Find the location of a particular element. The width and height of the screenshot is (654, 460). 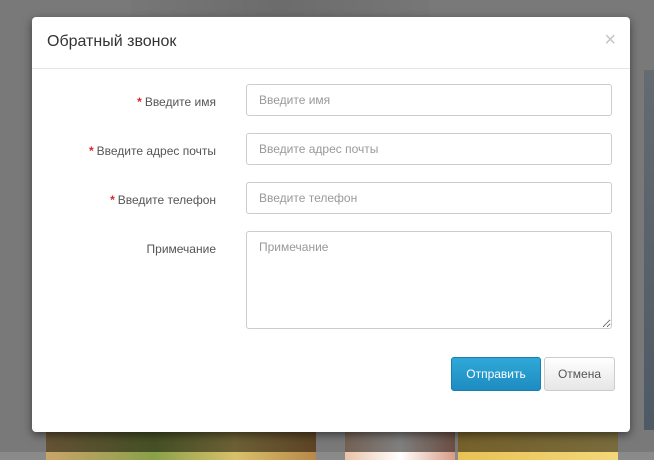

modal-title: Обратный звонок is located at coordinates (112, 41).